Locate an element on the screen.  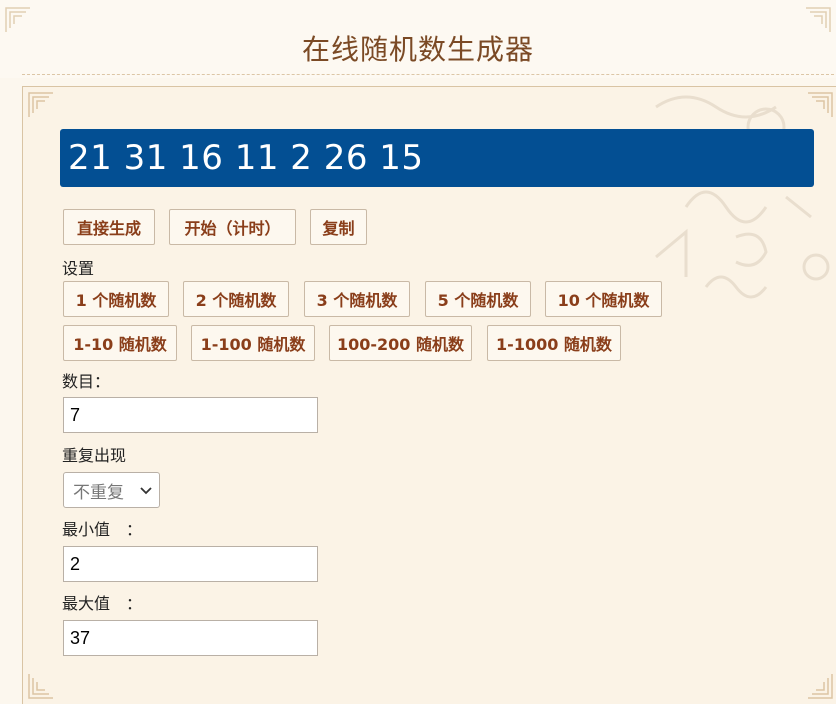
page-header: 在线随机数生成器 is located at coordinates (418, 39).